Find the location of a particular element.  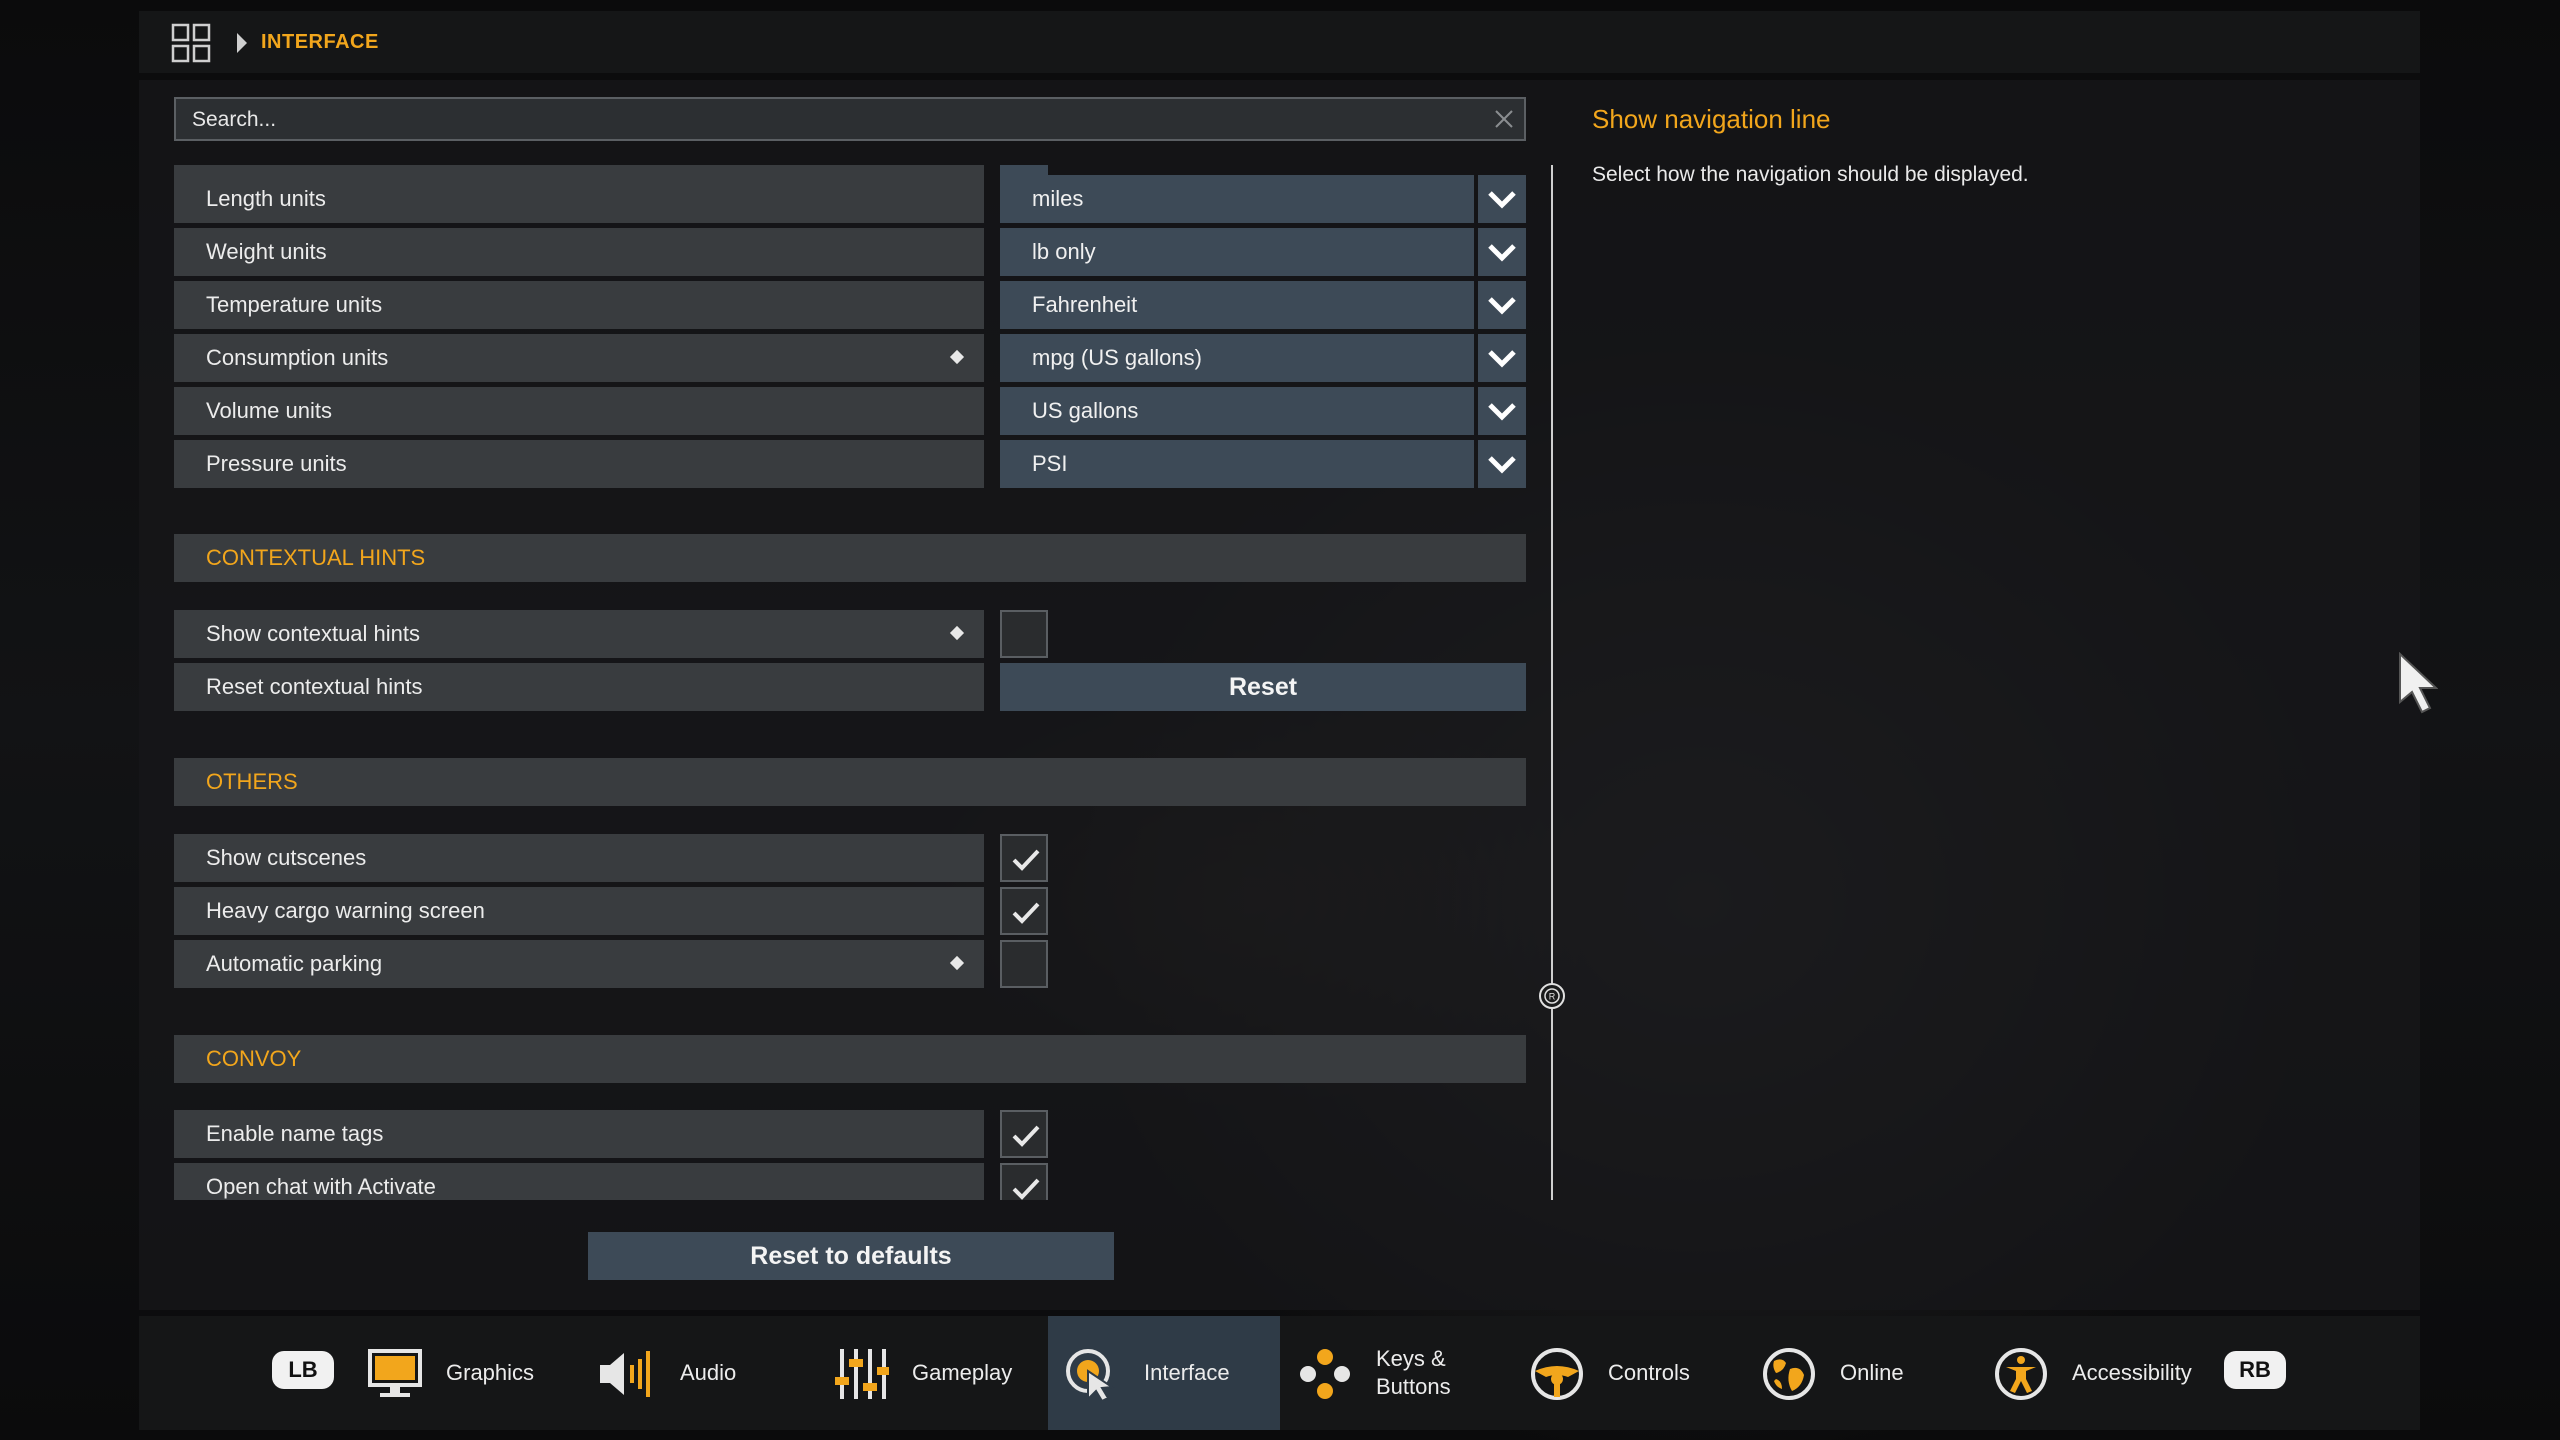

grid-menu-icon is located at coordinates (191, 43).